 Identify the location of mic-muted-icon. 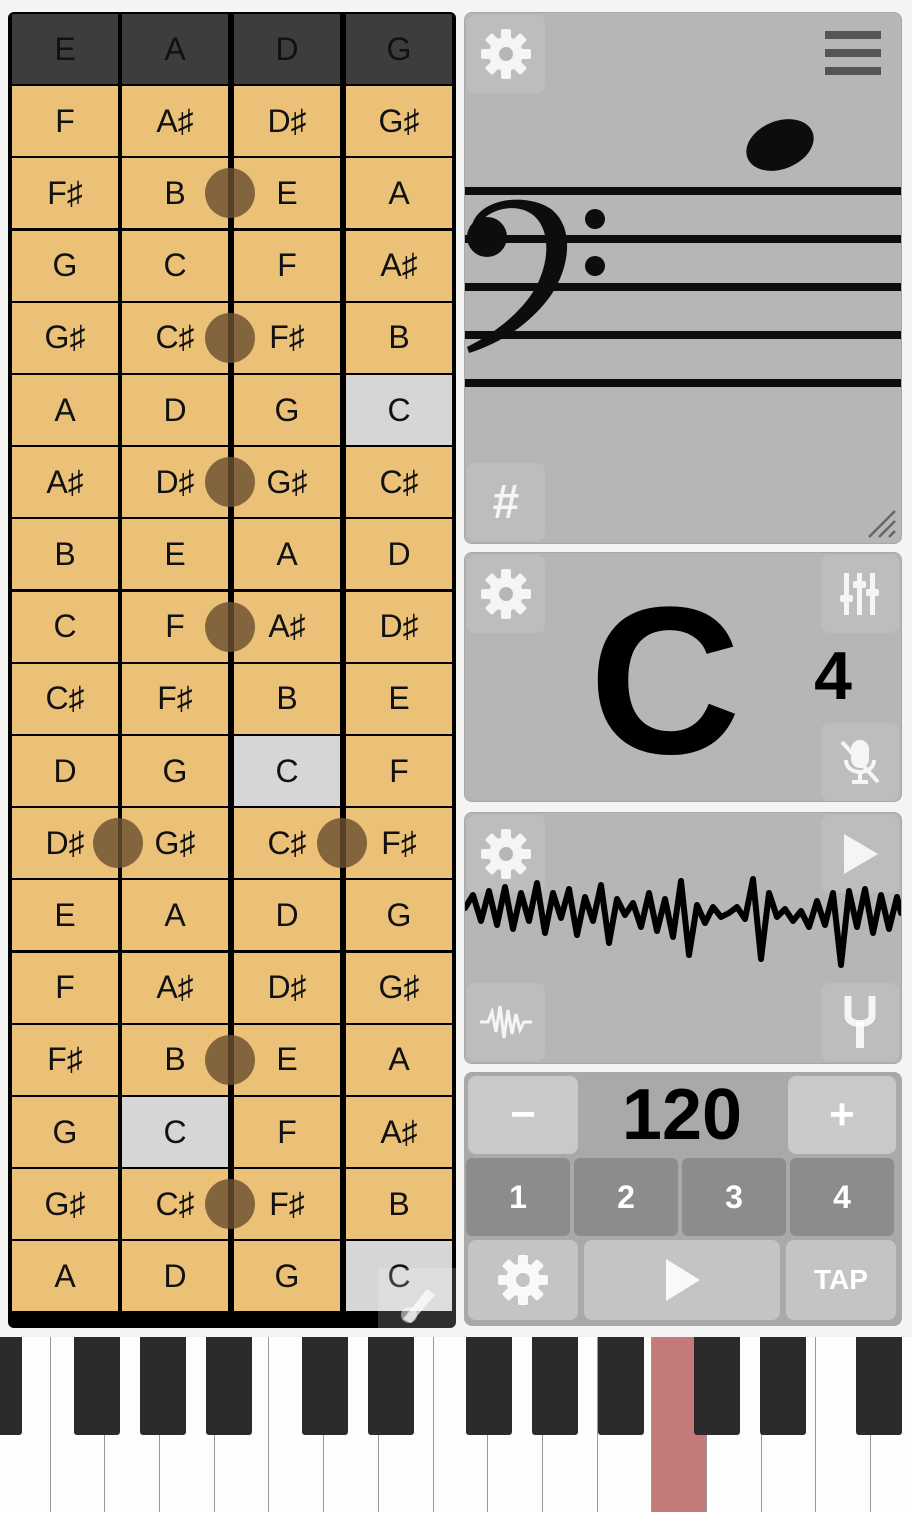
(860, 762).